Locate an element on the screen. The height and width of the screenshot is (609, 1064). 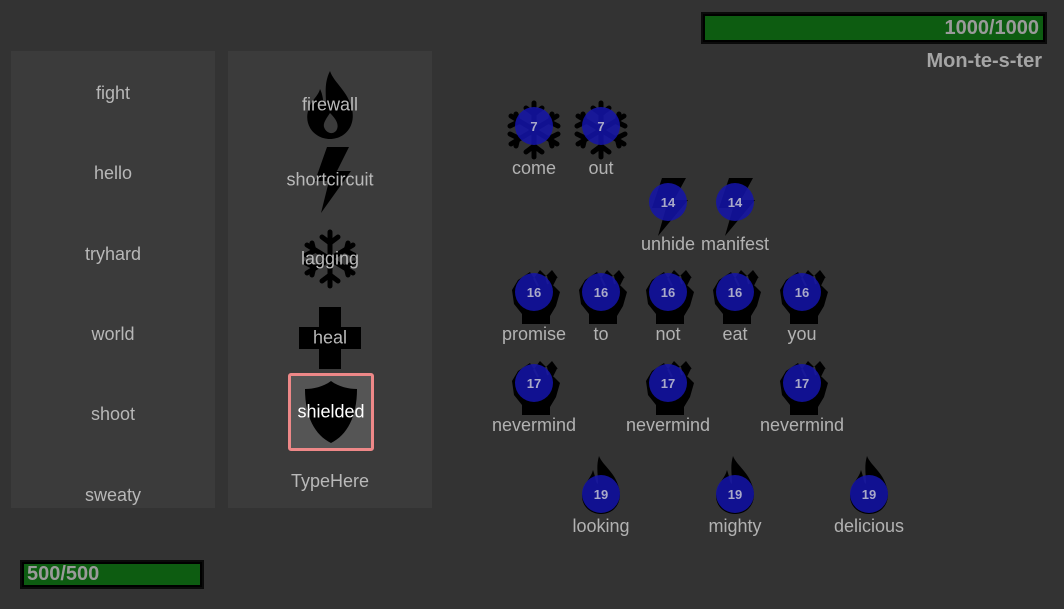
enemy-word: 19 delicious is located at coordinates (869, 497).